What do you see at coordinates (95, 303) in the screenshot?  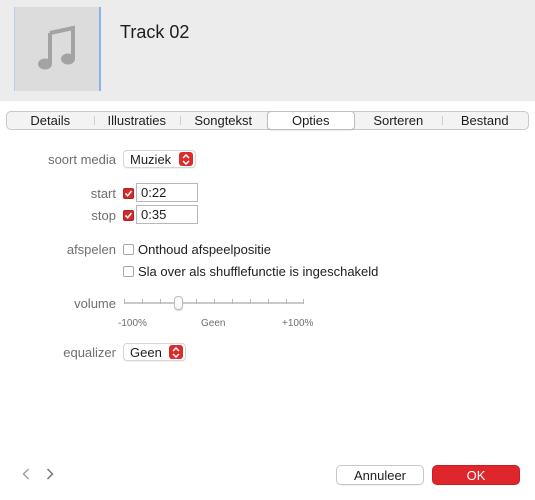 I see `volume-label: volume` at bounding box center [95, 303].